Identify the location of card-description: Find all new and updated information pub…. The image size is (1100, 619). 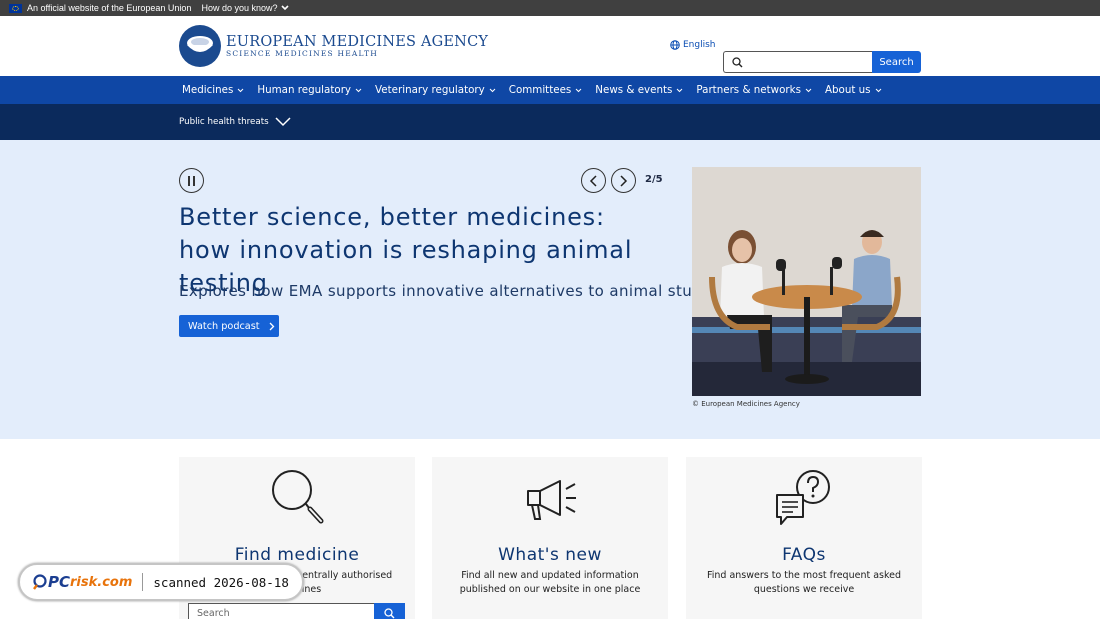
(550, 582).